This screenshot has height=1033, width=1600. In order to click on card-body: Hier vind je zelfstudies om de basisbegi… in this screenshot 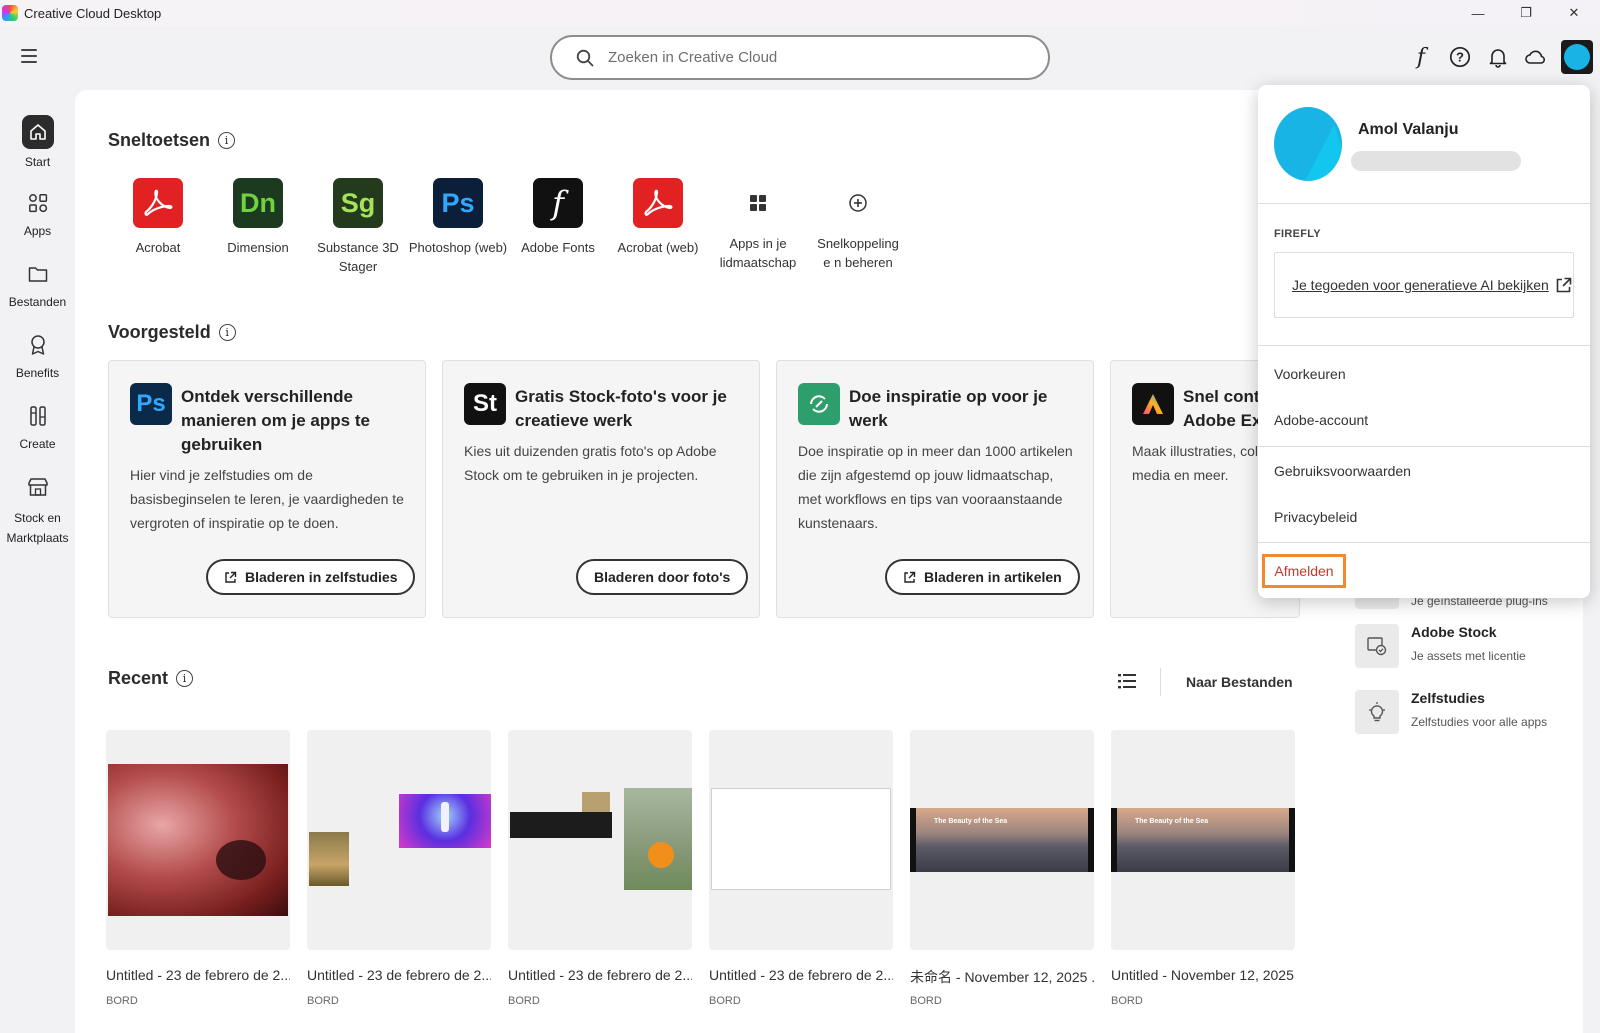, I will do `click(267, 499)`.